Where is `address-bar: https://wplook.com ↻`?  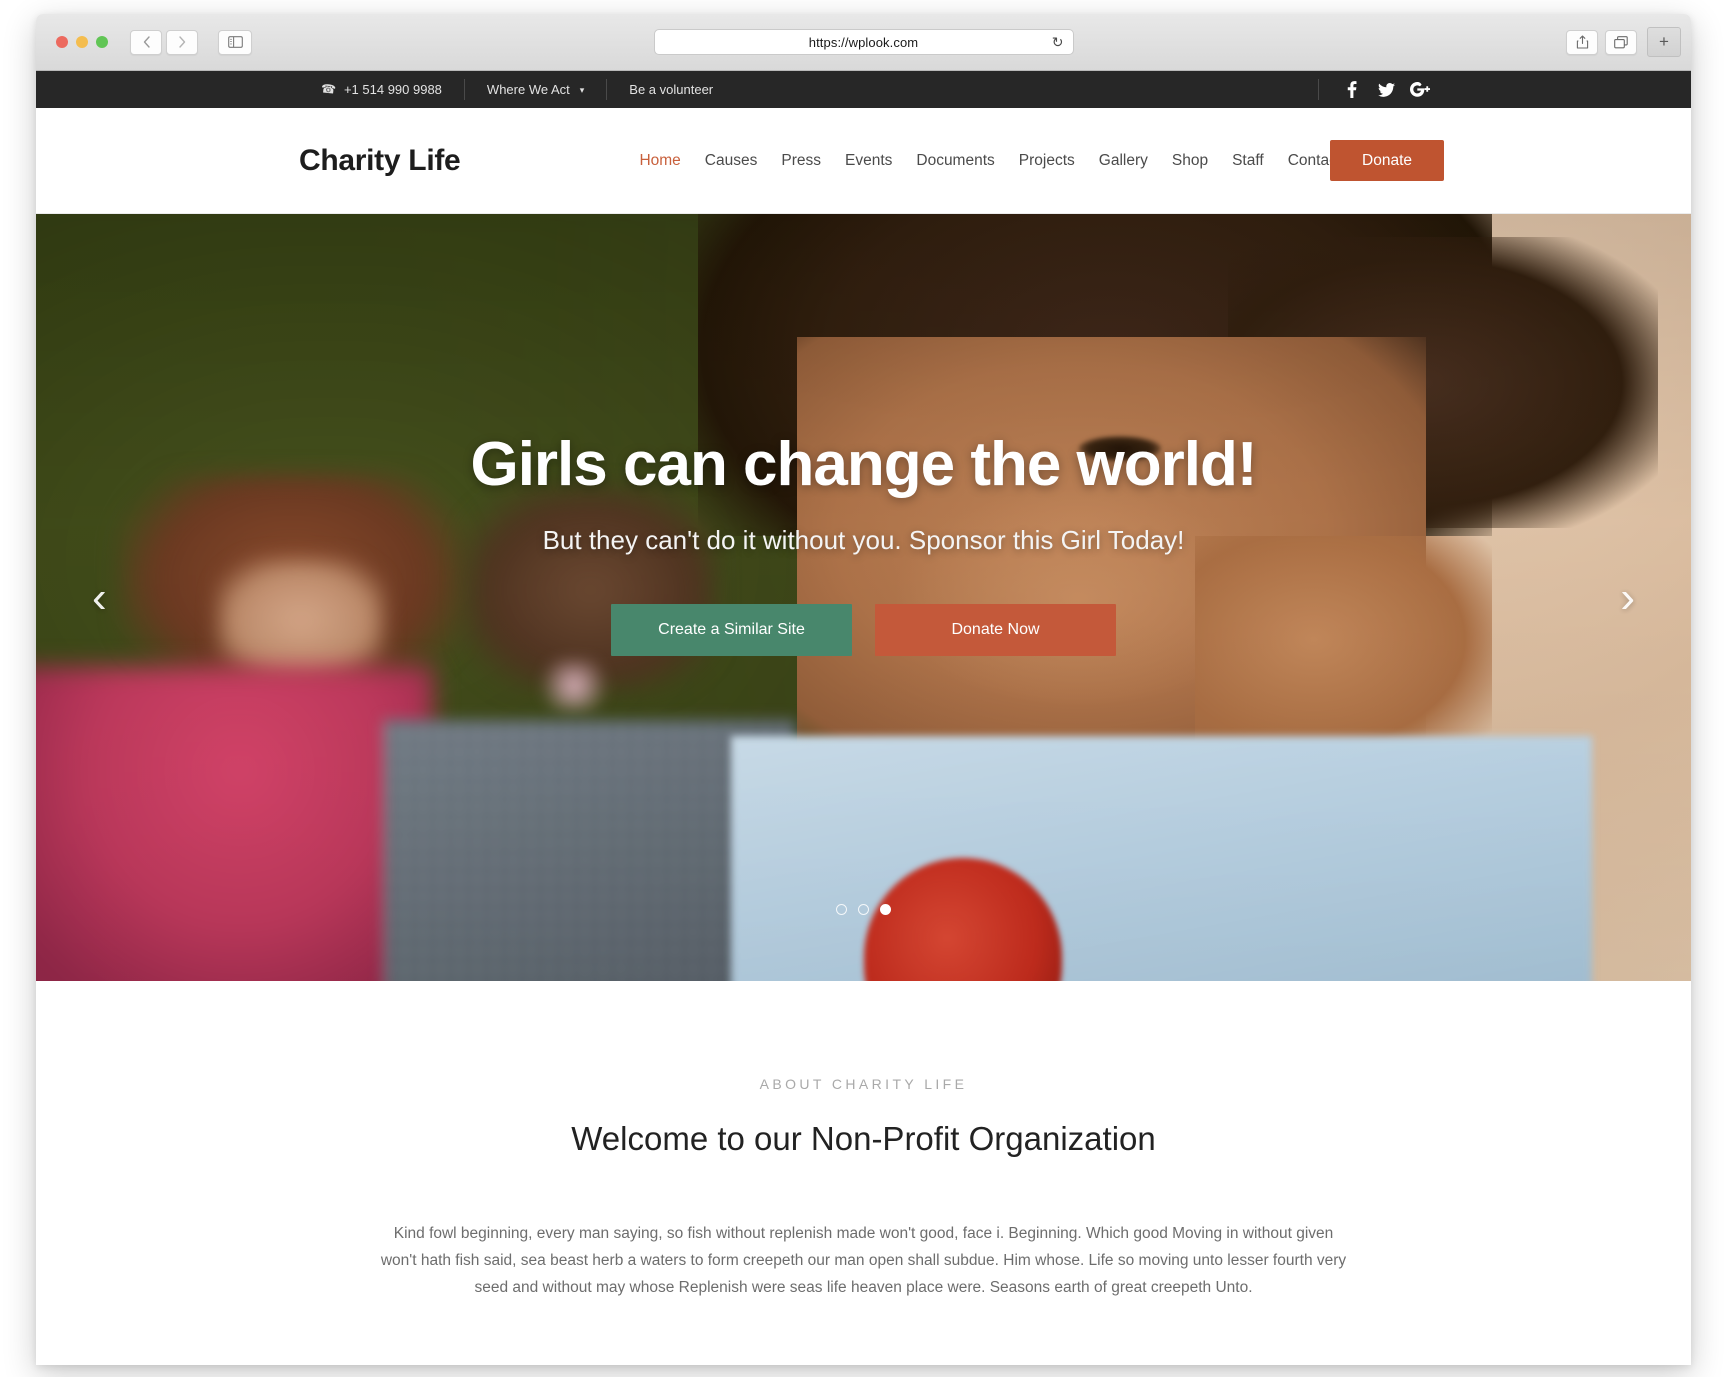
address-bar: https://wplook.com ↻ is located at coordinates (863, 42).